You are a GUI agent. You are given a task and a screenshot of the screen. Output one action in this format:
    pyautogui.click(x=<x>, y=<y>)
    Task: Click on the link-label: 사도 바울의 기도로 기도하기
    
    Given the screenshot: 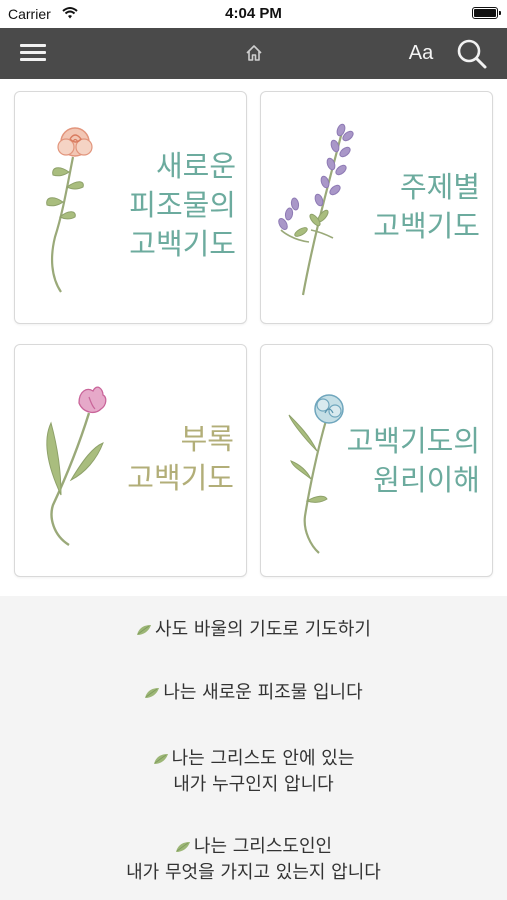 What is the action you would take?
    pyautogui.click(x=263, y=629)
    